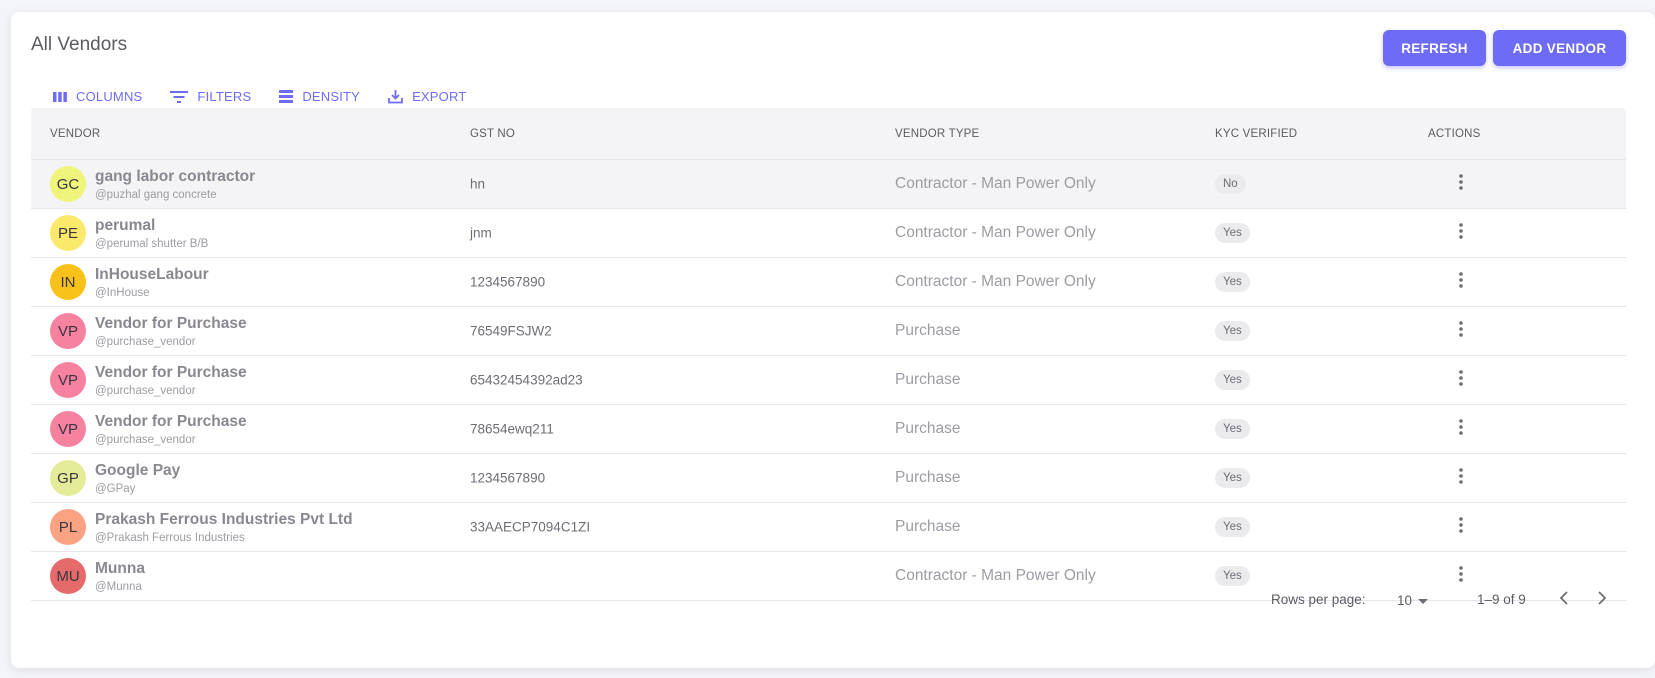 This screenshot has height=678, width=1655. What do you see at coordinates (259, 96) in the screenshot?
I see `grid-toolbar: COLUMNS FILTERS DENSITY EXPORT` at bounding box center [259, 96].